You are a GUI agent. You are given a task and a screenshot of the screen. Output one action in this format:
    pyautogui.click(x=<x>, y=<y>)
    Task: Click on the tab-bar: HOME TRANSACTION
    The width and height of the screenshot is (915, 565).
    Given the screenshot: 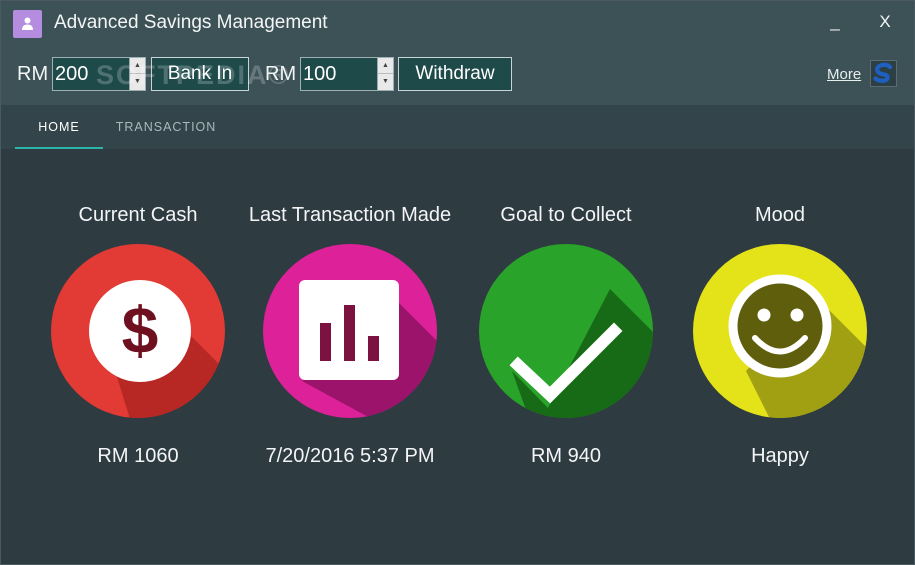 What is the action you would take?
    pyautogui.click(x=457, y=127)
    